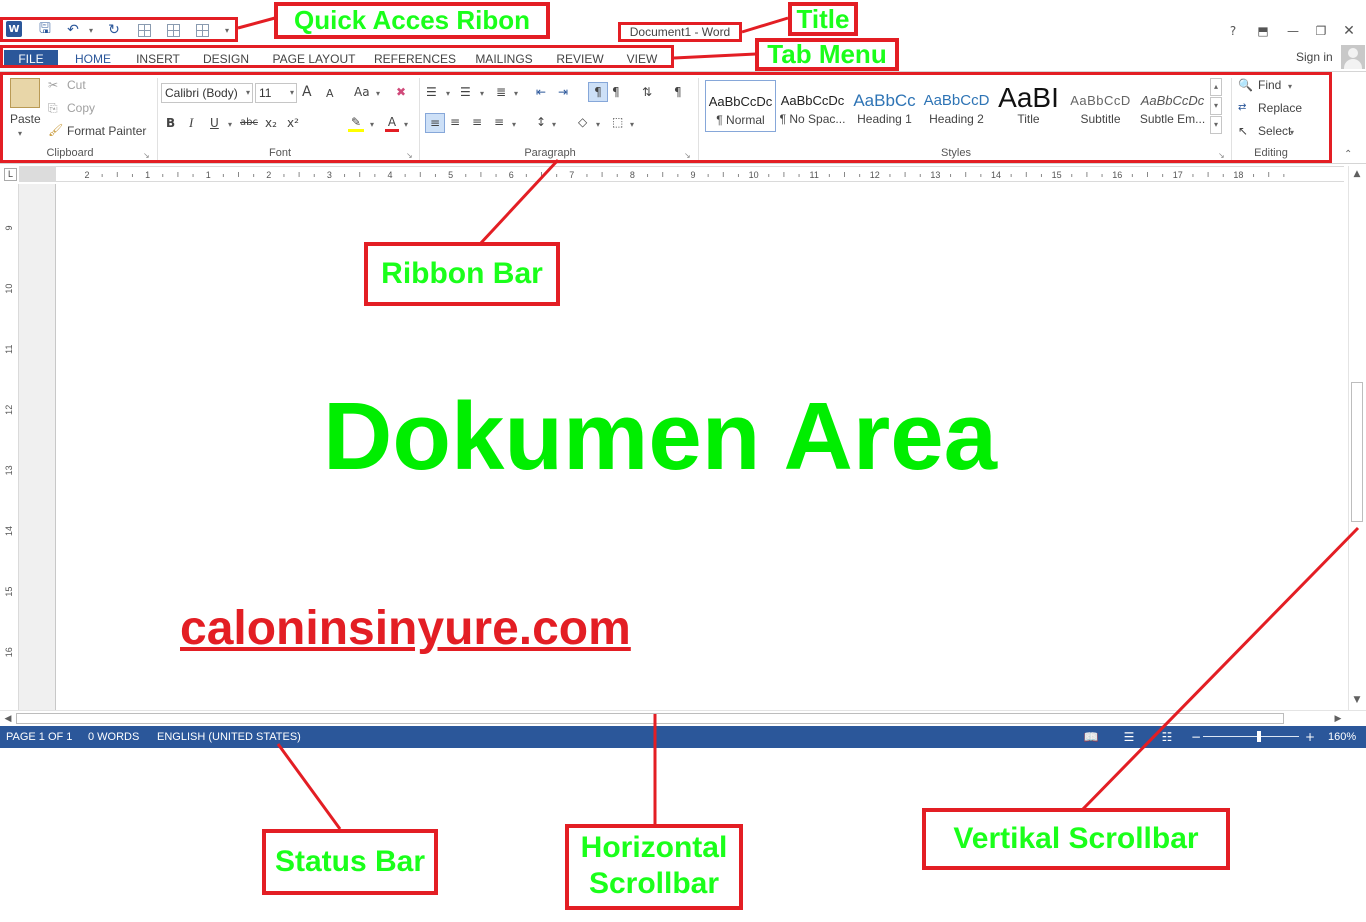 Image resolution: width=1366 pixels, height=922 pixels. What do you see at coordinates (1357, 452) in the screenshot?
I see `vertical-scroll-thumb` at bounding box center [1357, 452].